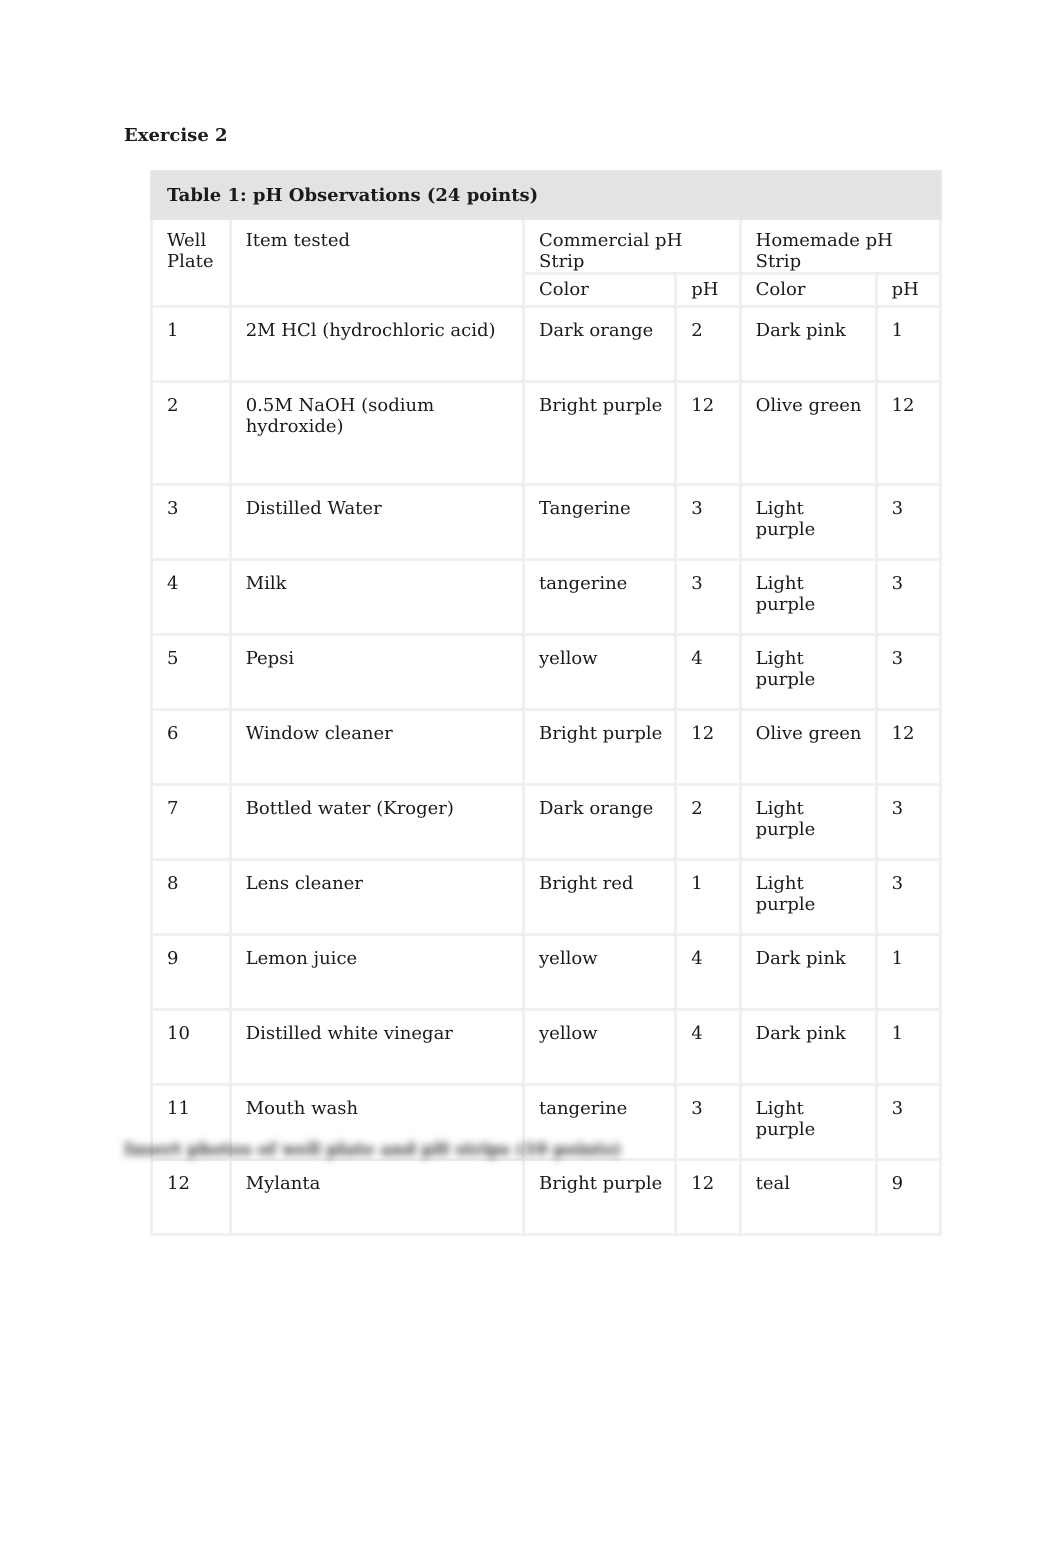 The width and height of the screenshot is (1062, 1556). Describe the element at coordinates (840, 246) in the screenshot. I see `header-homemade-strip: Homemade pH Strip` at that location.